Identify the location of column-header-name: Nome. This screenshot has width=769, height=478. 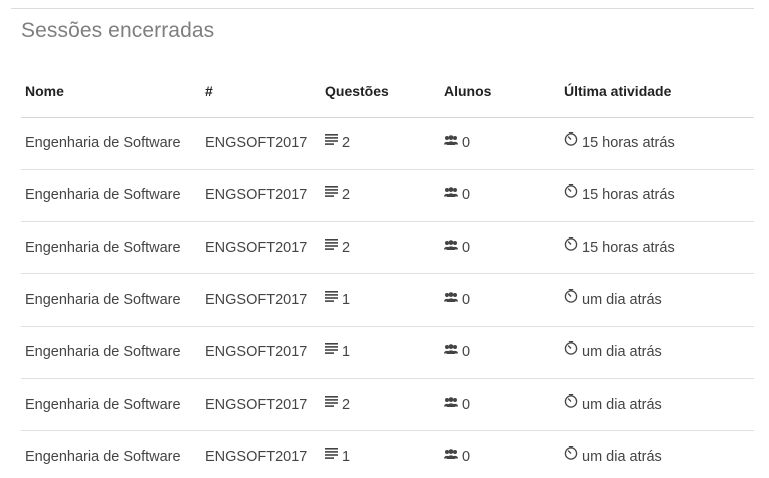
(111, 92).